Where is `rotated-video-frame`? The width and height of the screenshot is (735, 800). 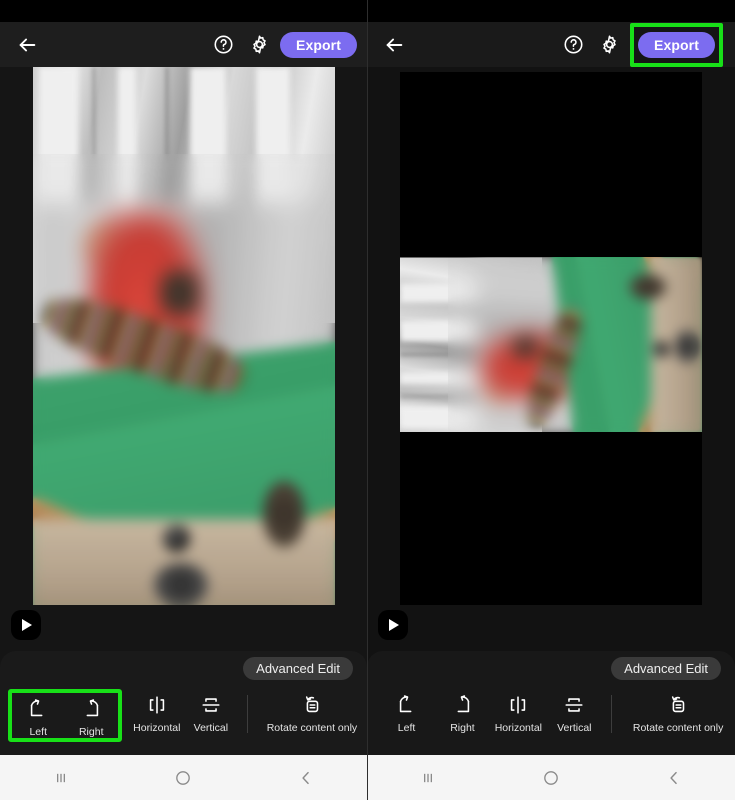
rotated-video-frame is located at coordinates (551, 344).